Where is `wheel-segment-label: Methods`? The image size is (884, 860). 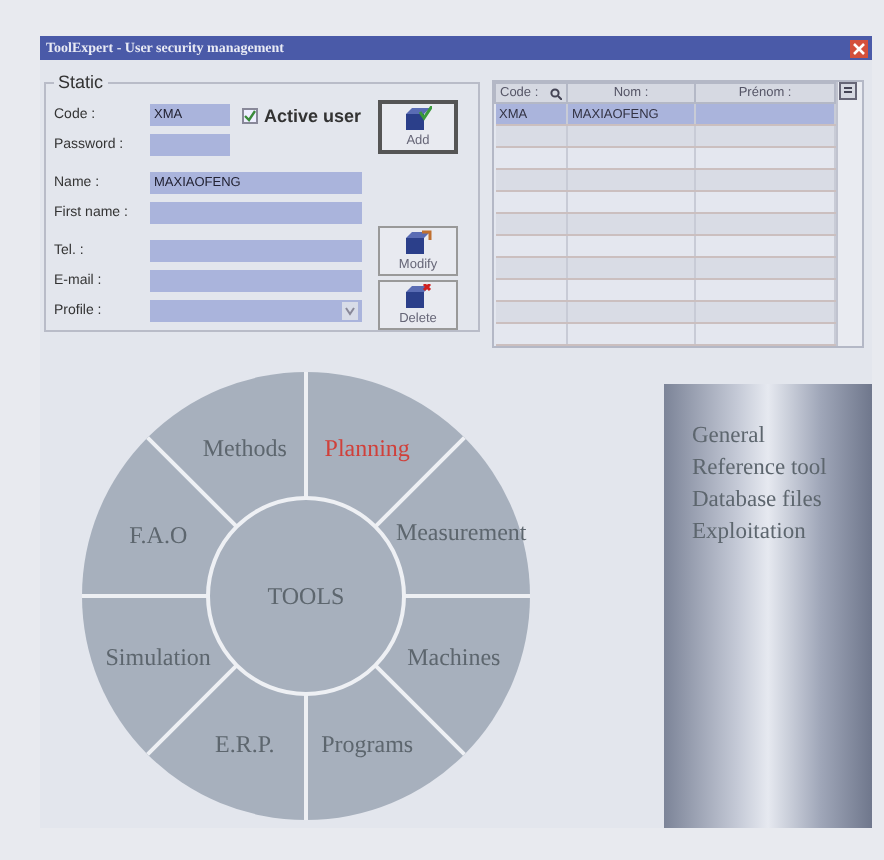
wheel-segment-label: Methods is located at coordinates (244, 448).